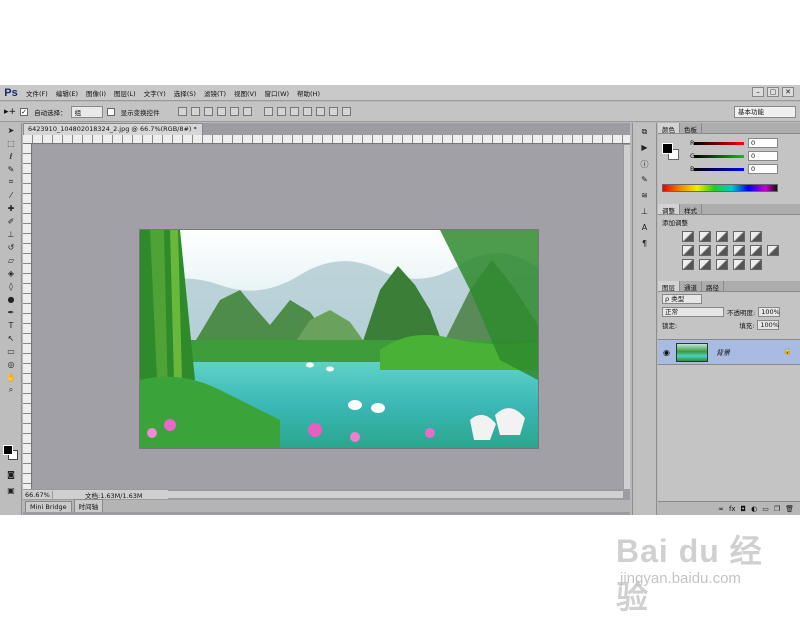 This screenshot has height=618, width=800. What do you see at coordinates (11, 260) in the screenshot?
I see `eraser-tool-icon: ▱` at bounding box center [11, 260].